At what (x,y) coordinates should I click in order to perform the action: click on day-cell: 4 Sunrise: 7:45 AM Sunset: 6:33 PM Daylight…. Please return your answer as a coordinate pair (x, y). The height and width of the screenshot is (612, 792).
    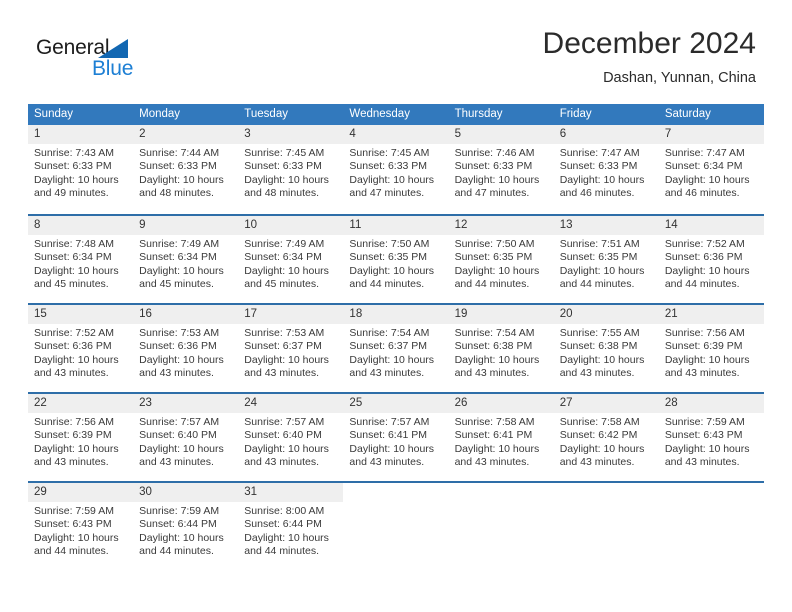
    Looking at the image, I should click on (396, 169).